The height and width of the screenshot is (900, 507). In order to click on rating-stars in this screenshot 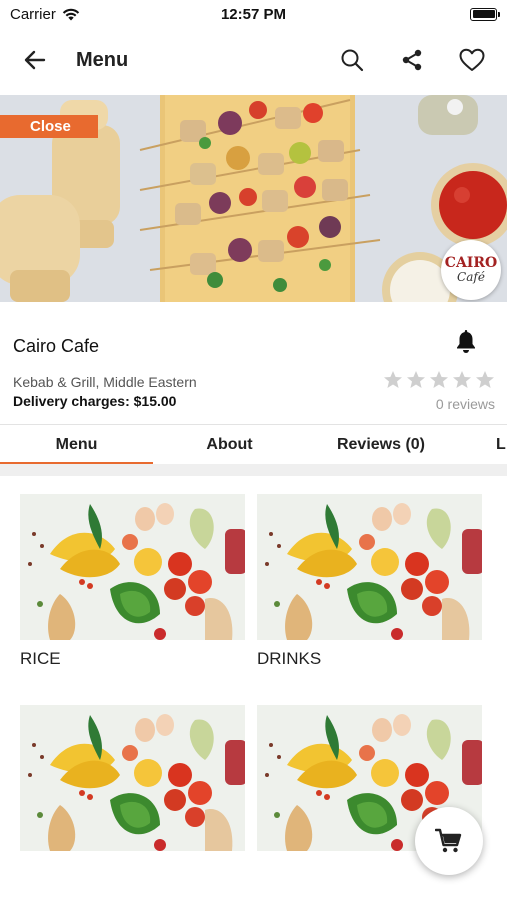, I will do `click(439, 379)`.